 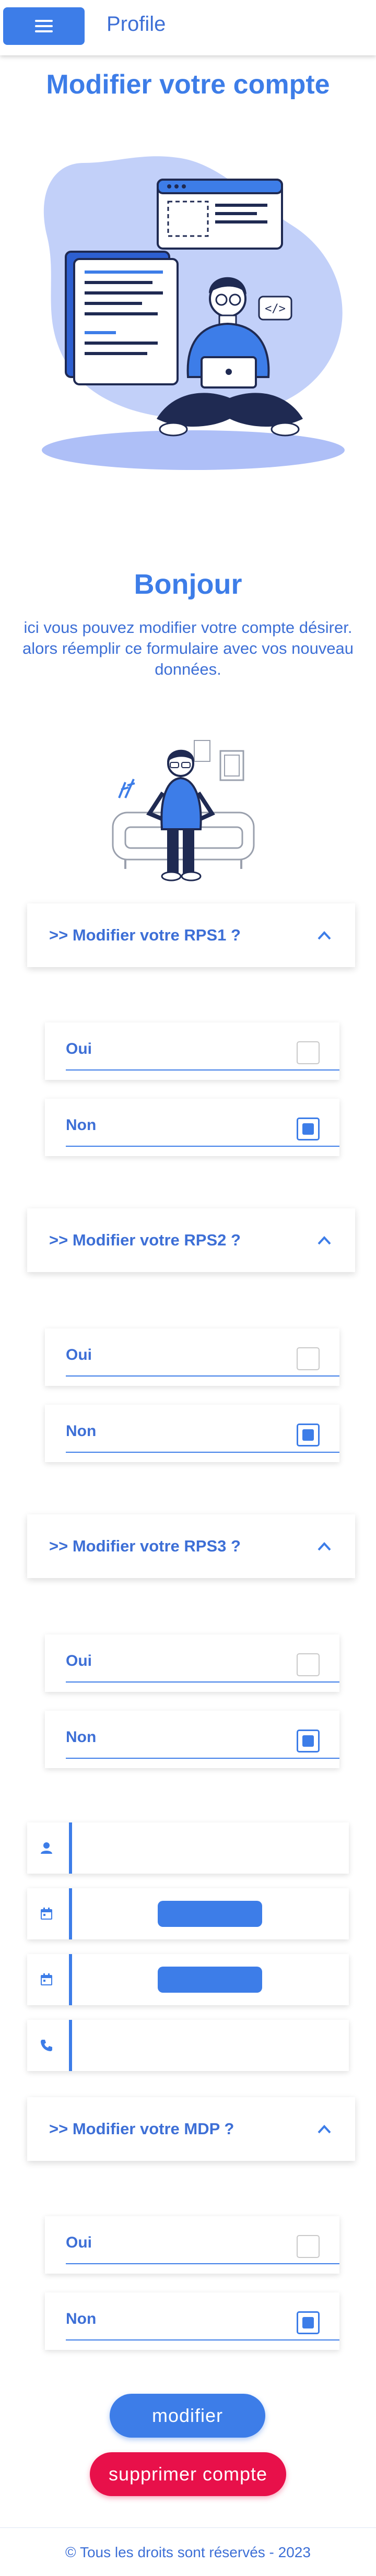 I want to click on hamburger-menu-icon, so click(x=44, y=26).